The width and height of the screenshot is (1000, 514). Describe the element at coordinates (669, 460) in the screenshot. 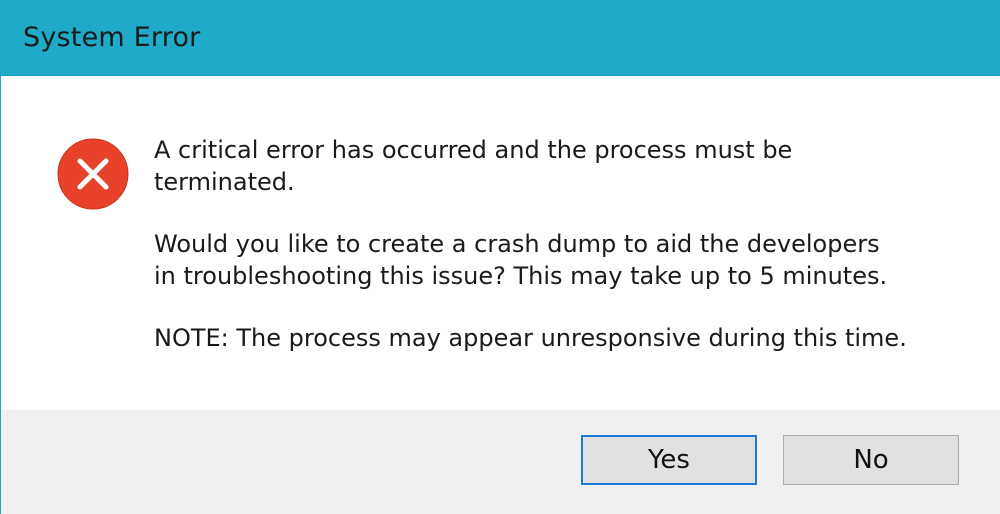

I see `yes-button: Yes` at that location.